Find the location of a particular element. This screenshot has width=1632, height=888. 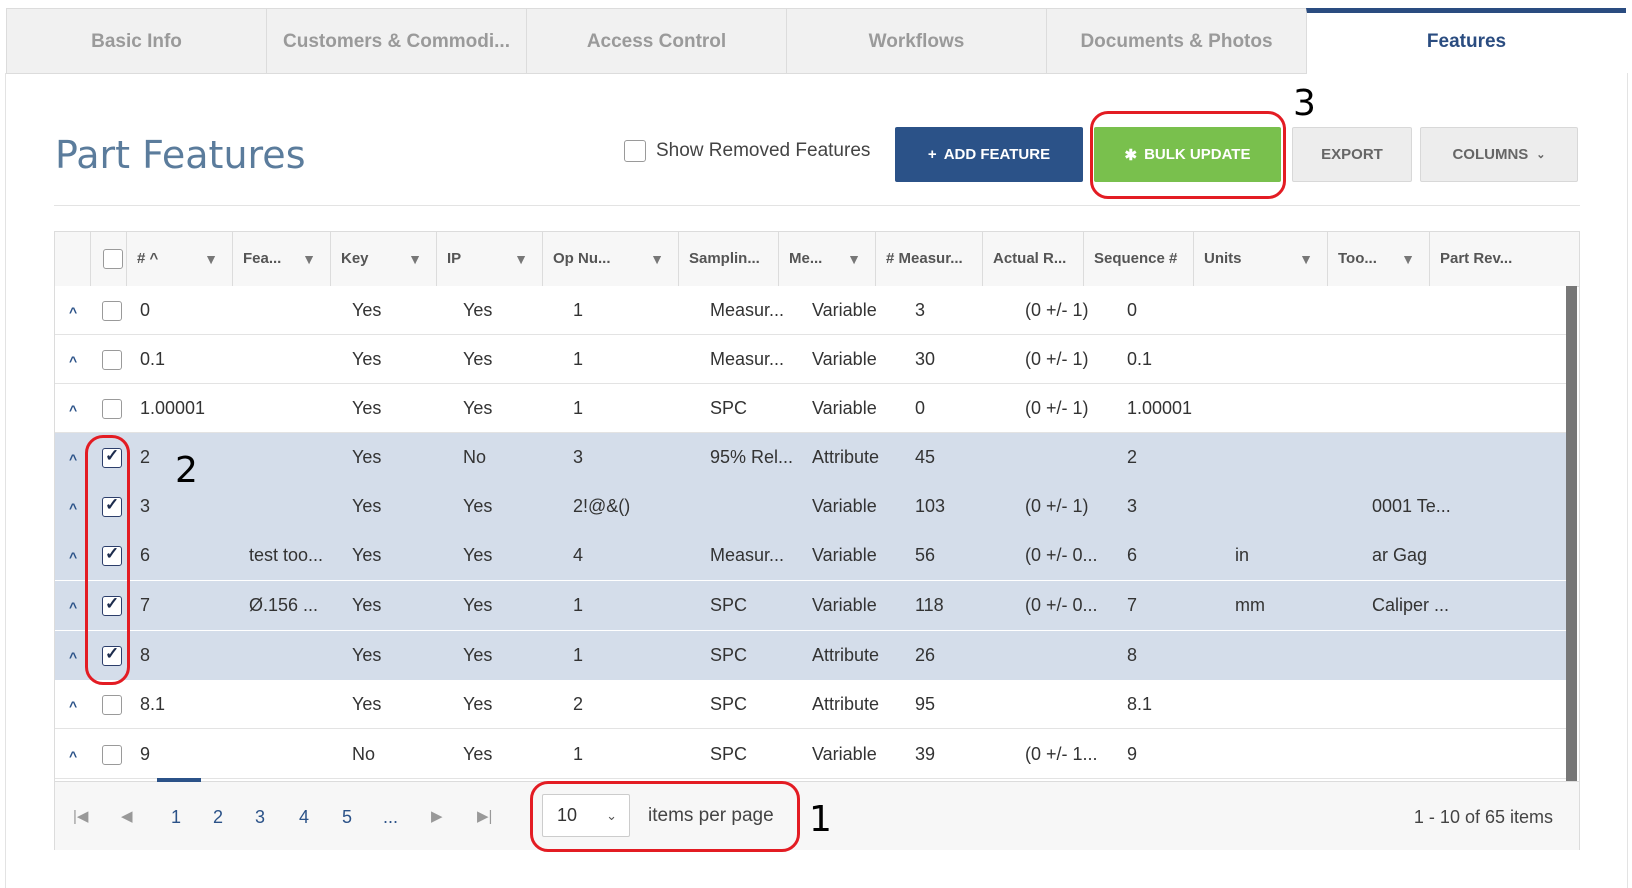

header-units: Units ▼ is located at coordinates (1260, 259).